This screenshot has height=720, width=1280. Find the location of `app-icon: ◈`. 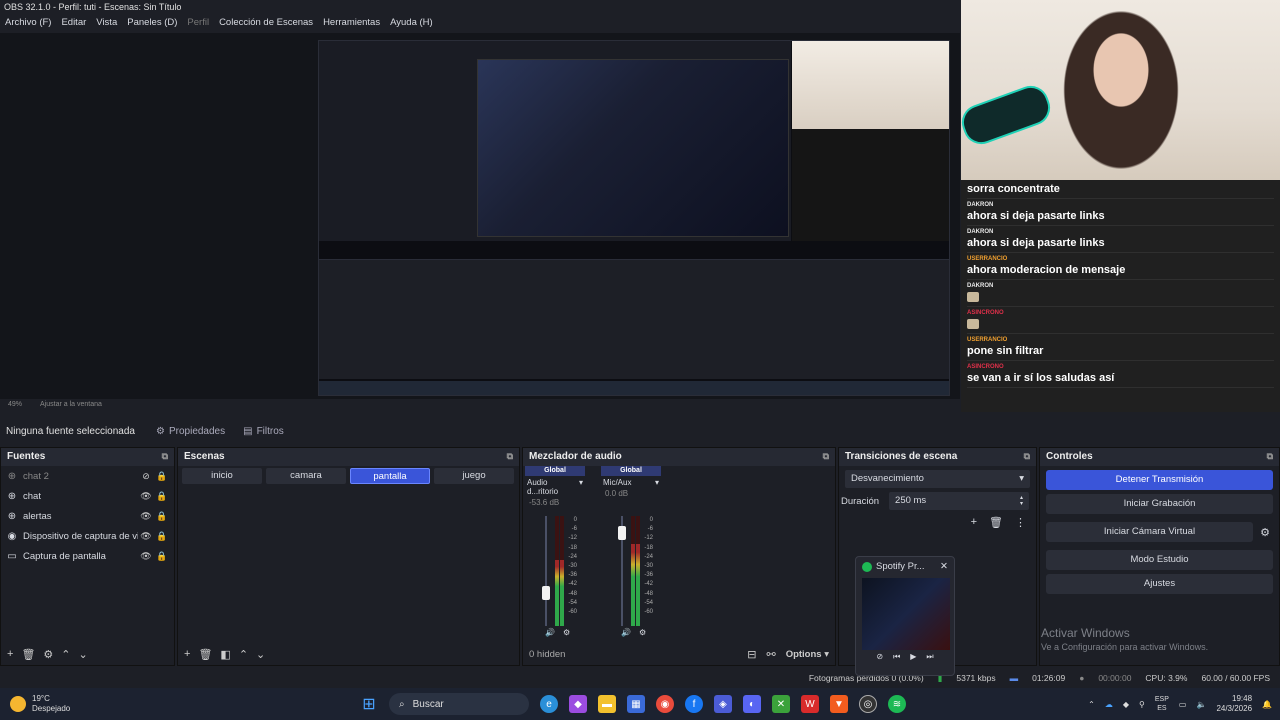

app-icon: ◈ is located at coordinates (723, 704).